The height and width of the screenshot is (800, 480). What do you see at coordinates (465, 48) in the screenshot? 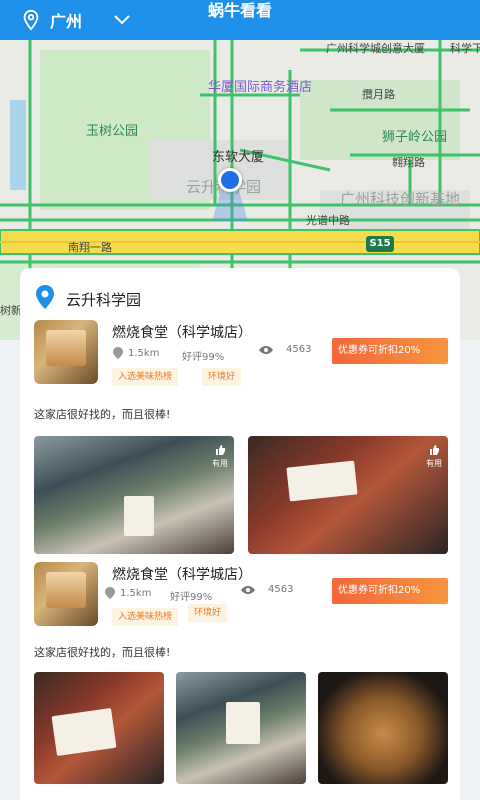
I see `map-label-science-edge: 科学下` at bounding box center [465, 48].